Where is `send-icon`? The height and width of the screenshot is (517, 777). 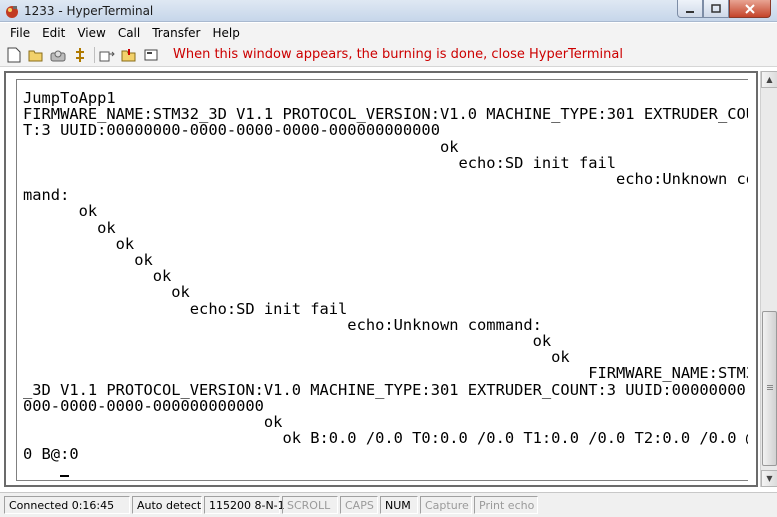
send-icon is located at coordinates (107, 55).